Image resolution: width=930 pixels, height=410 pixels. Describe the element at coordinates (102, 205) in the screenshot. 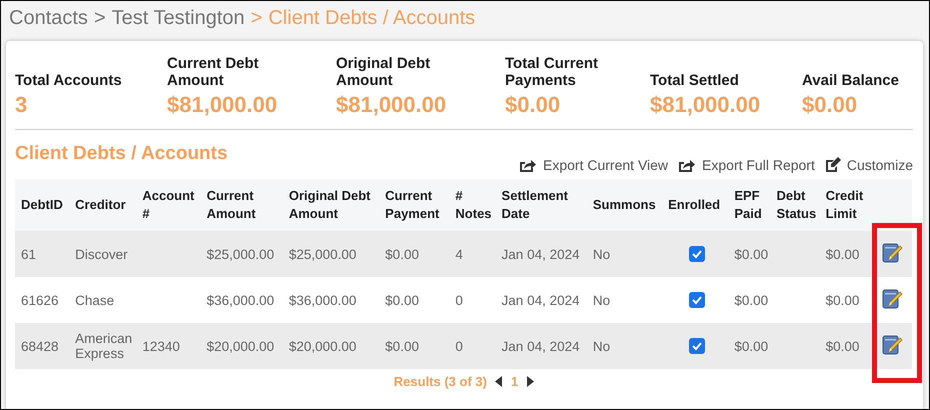

I see `column-header: Creditor` at that location.